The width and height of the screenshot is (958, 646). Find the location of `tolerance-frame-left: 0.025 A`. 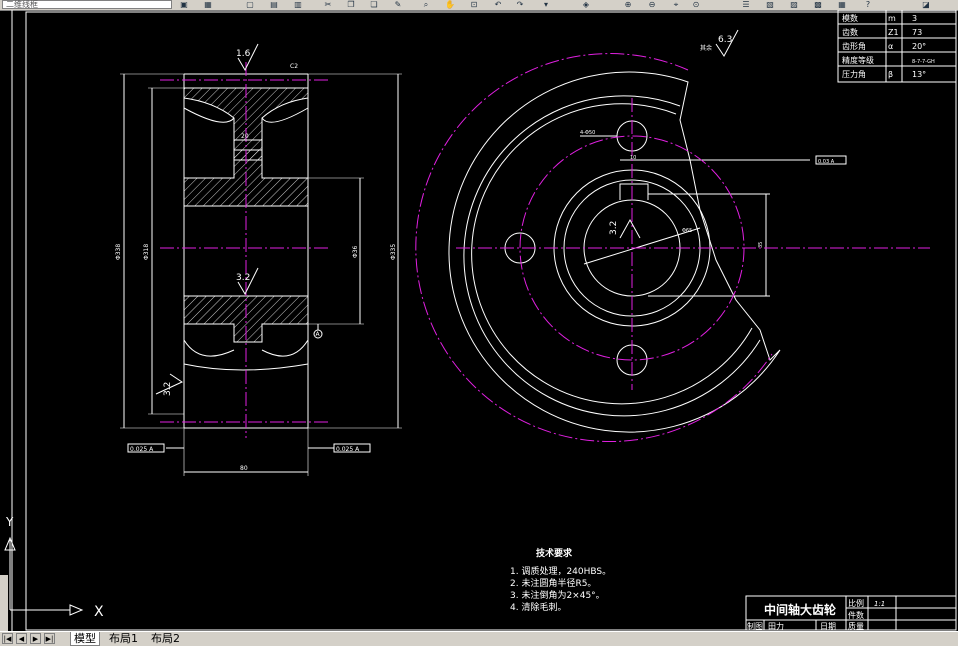

tolerance-frame-left: 0.025 A is located at coordinates (146, 448).